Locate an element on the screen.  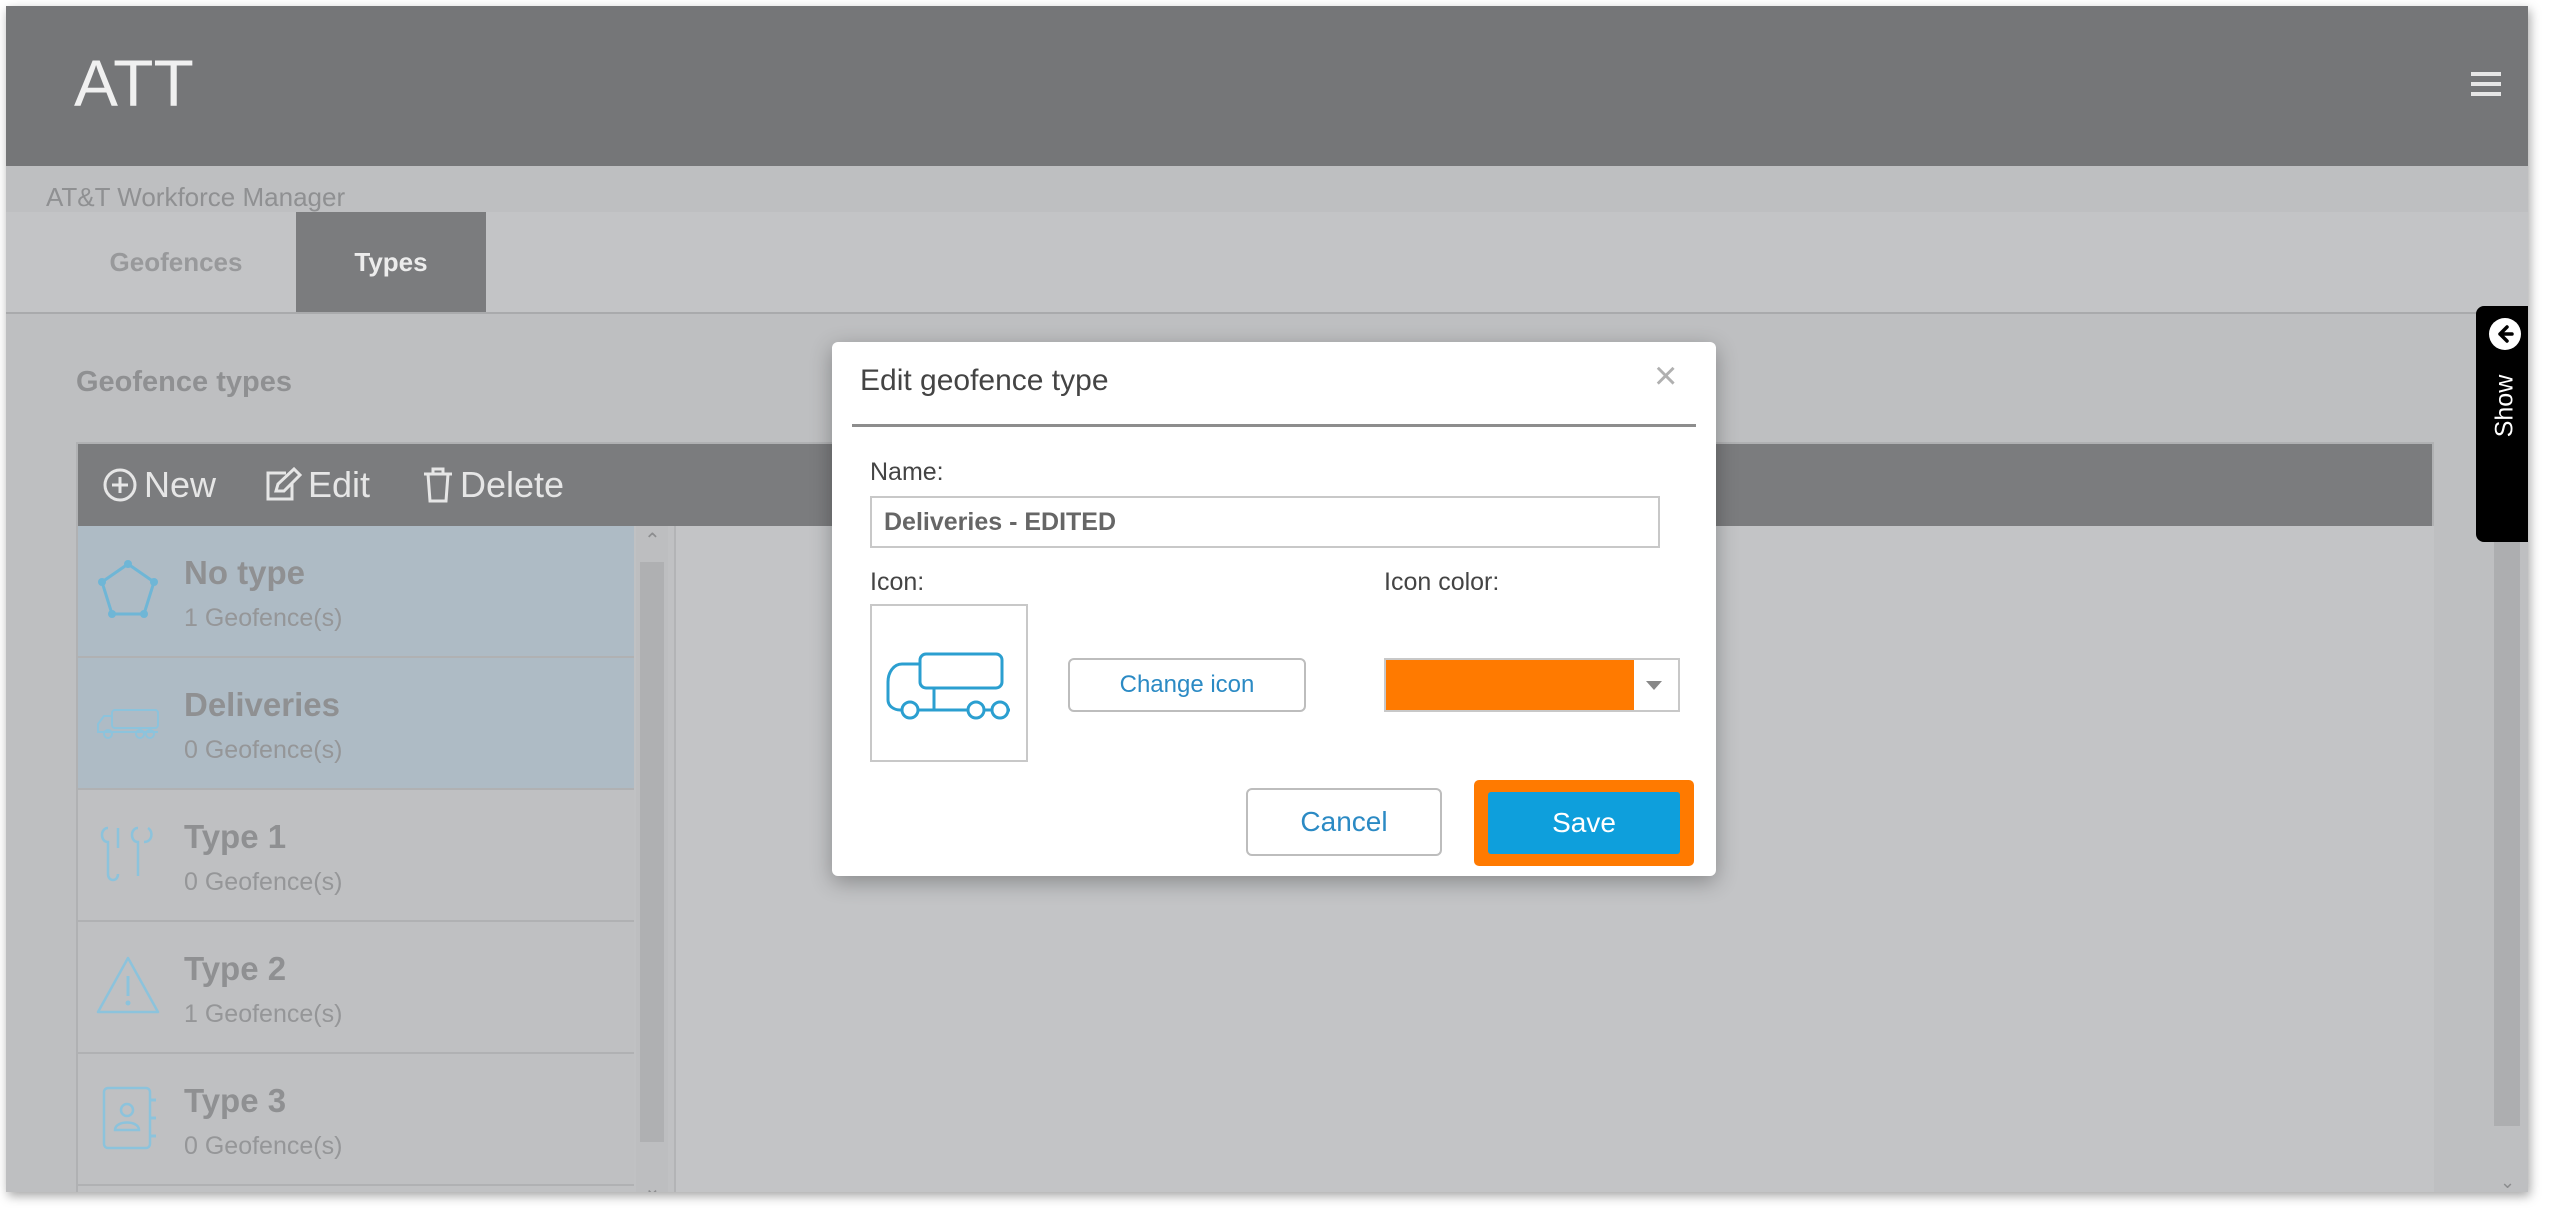
list-item-name: Type 3 is located at coordinates (235, 1100).